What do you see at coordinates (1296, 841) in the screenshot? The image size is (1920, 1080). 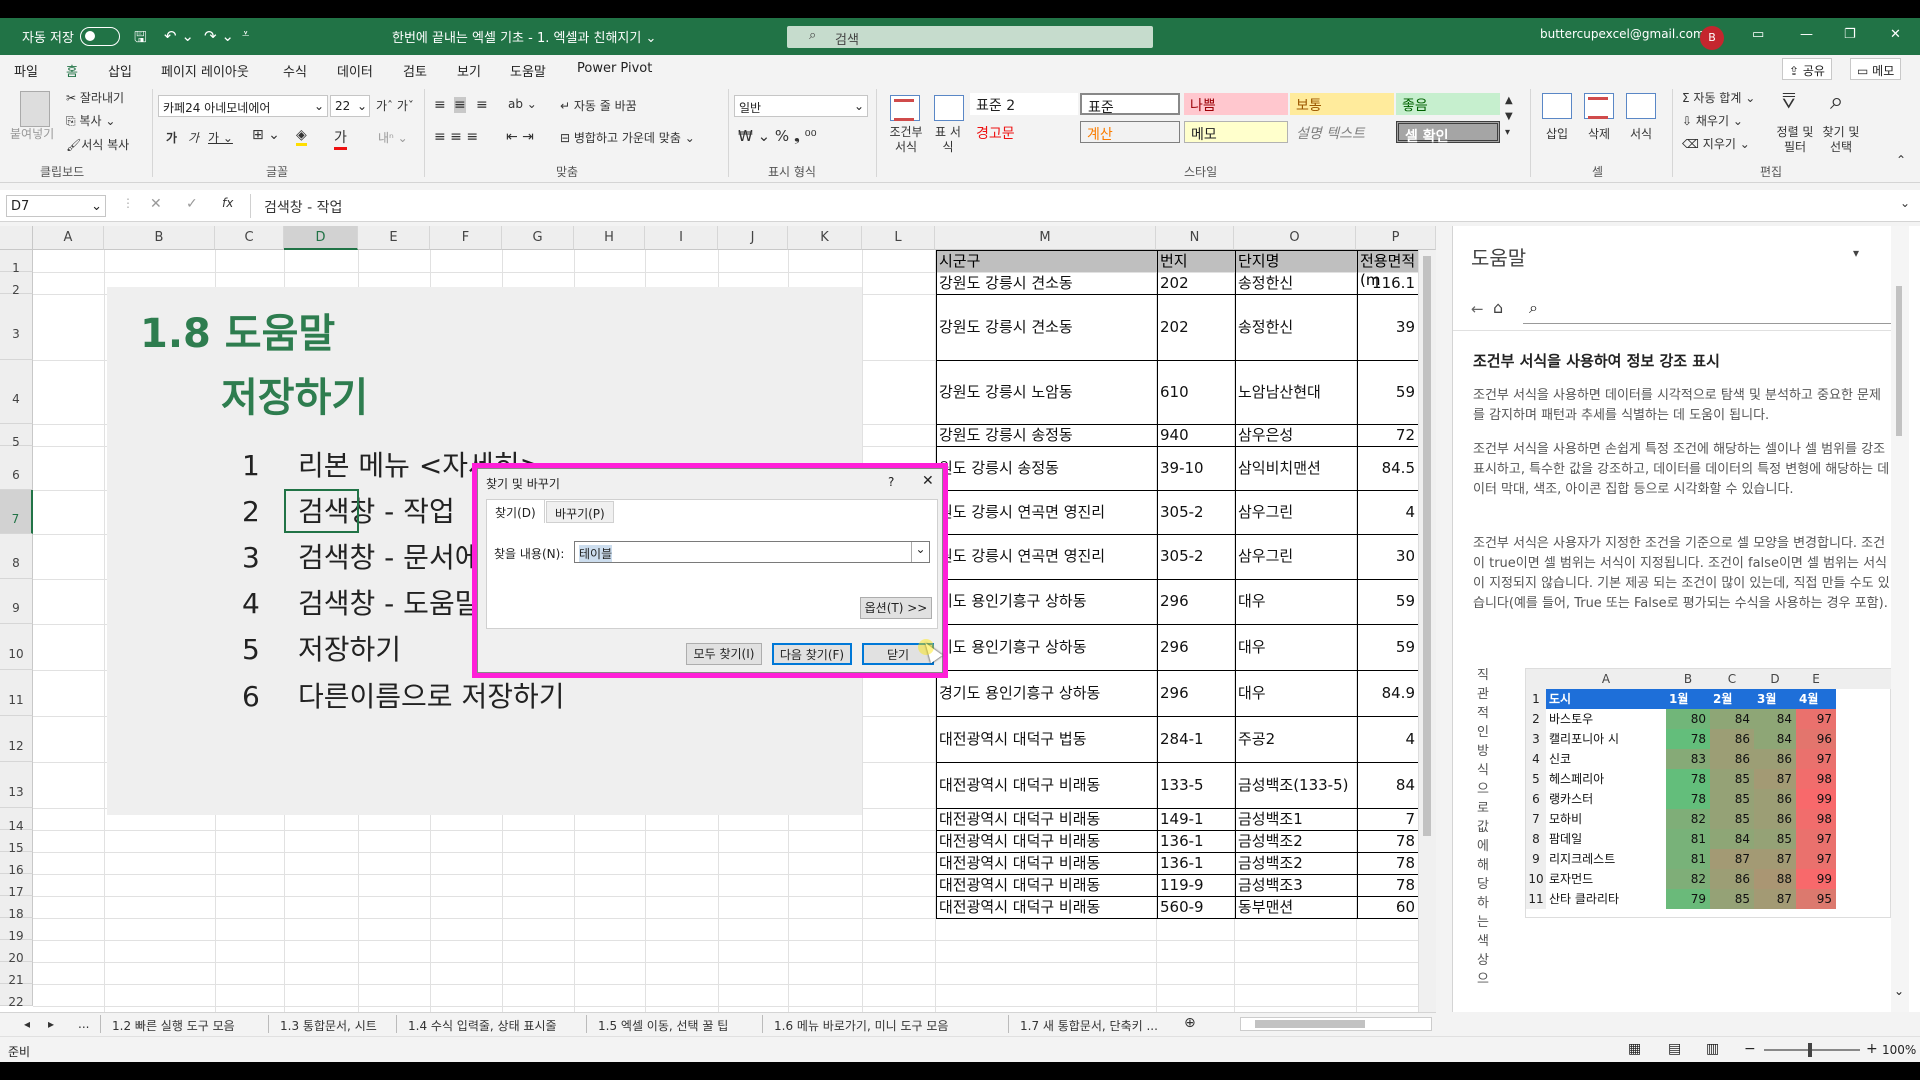 I see `table-cell: 금성백조2` at bounding box center [1296, 841].